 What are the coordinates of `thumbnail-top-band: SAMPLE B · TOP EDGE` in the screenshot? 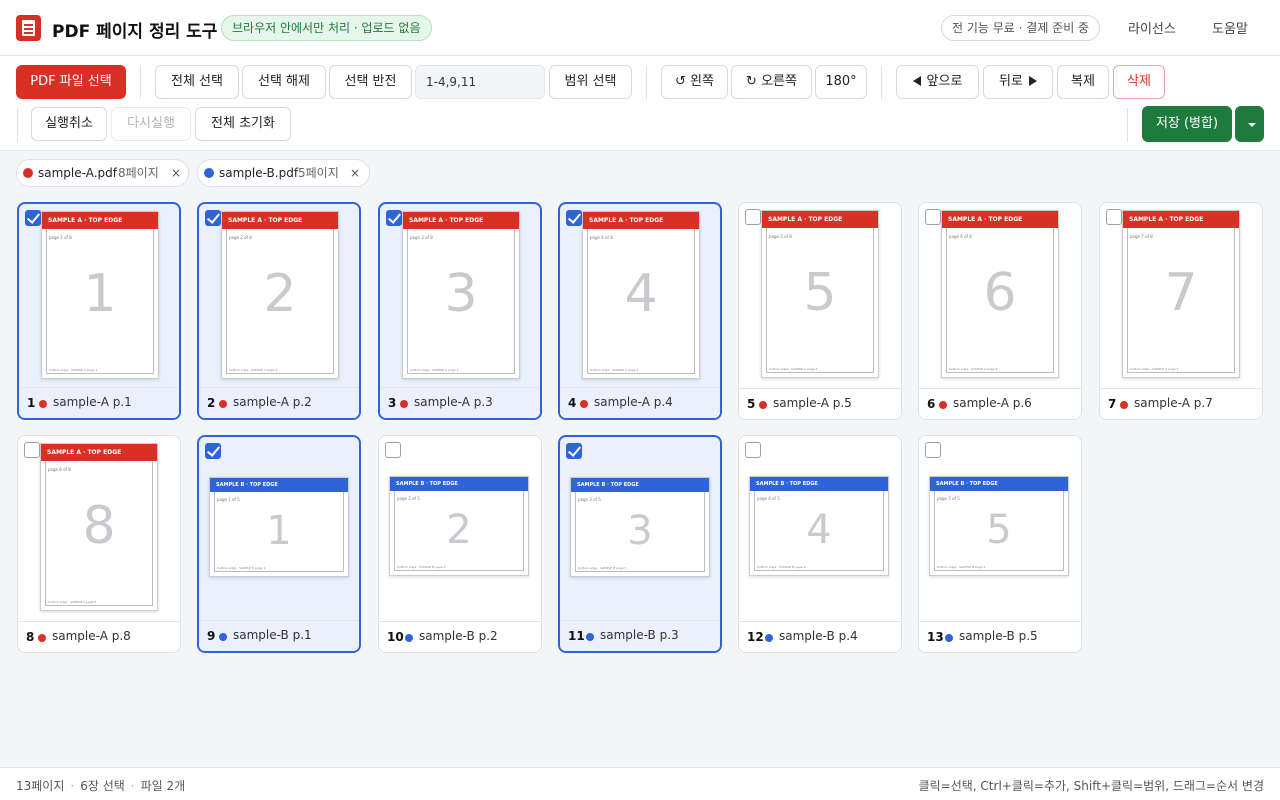 It's located at (819, 484).